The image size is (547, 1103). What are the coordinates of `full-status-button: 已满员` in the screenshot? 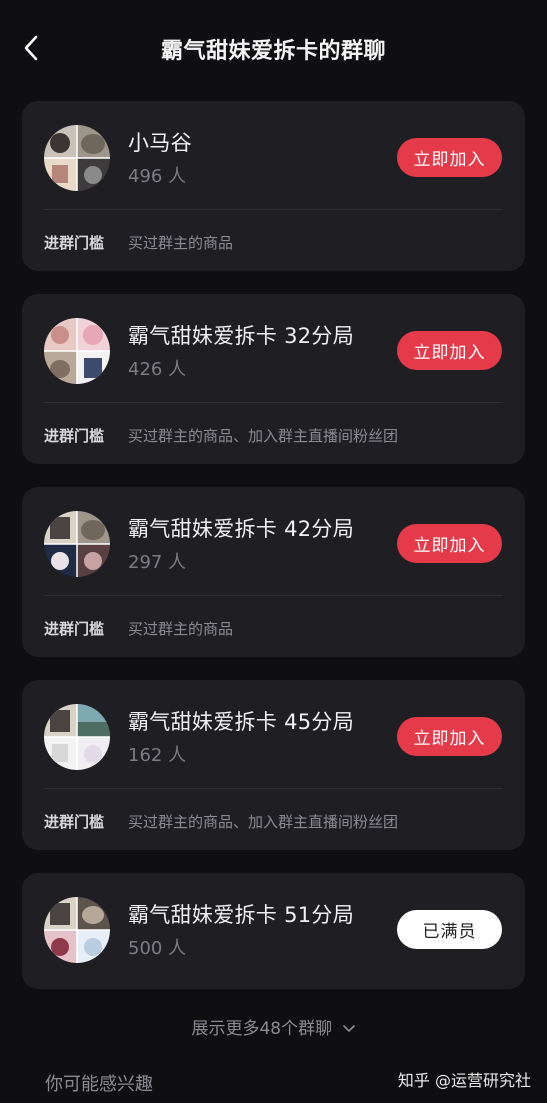 It's located at (449, 929).